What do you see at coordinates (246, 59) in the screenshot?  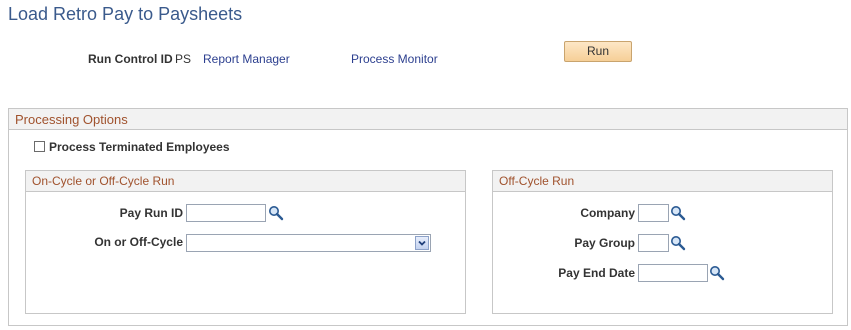 I see `report-manager-link: Report Manager` at bounding box center [246, 59].